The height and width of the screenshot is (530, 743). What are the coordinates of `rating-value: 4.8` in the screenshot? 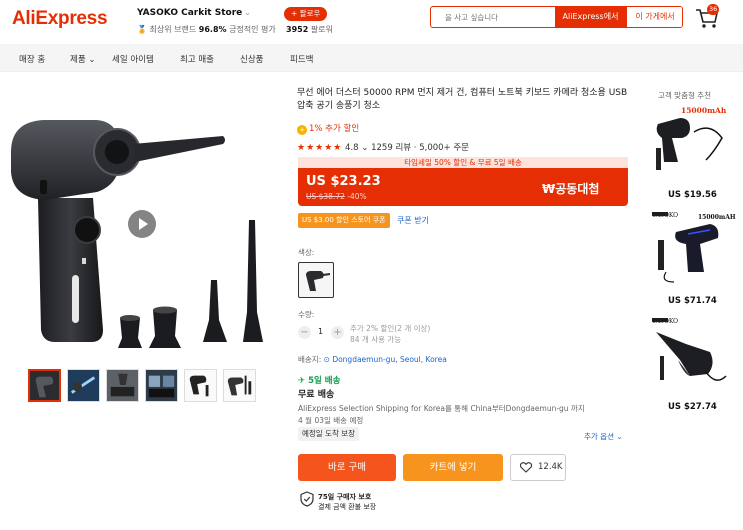 It's located at (352, 148).